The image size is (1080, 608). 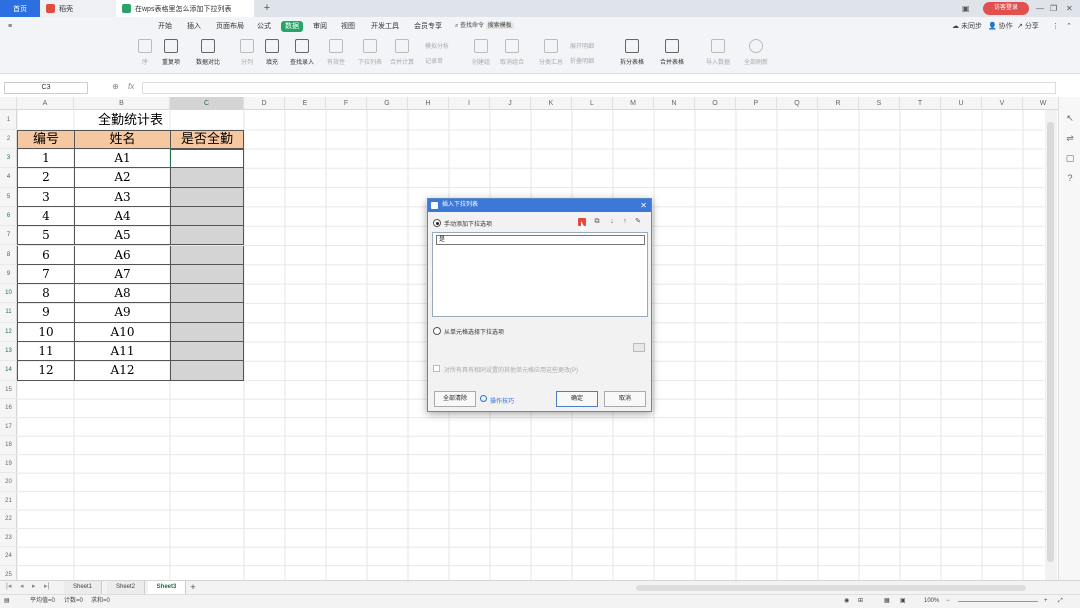 I want to click on fx-button: fx, so click(x=131, y=86).